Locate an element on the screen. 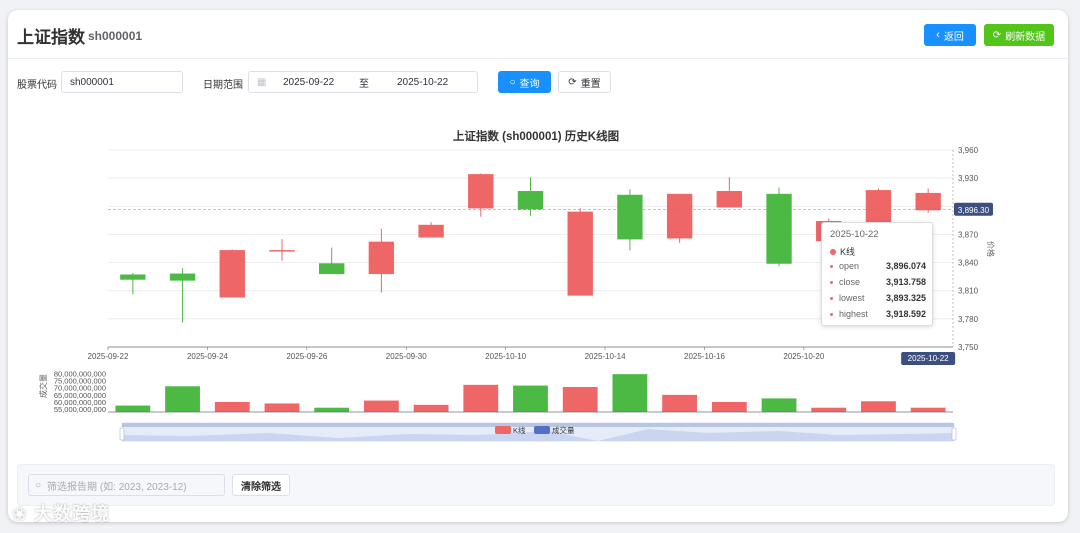 This screenshot has width=1080, height=533. volume-bars is located at coordinates (530, 393).